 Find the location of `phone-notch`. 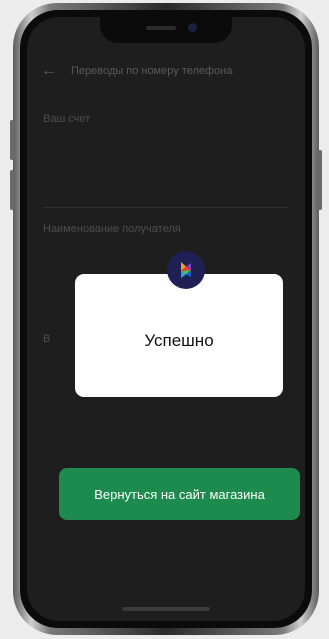

phone-notch is located at coordinates (166, 30).